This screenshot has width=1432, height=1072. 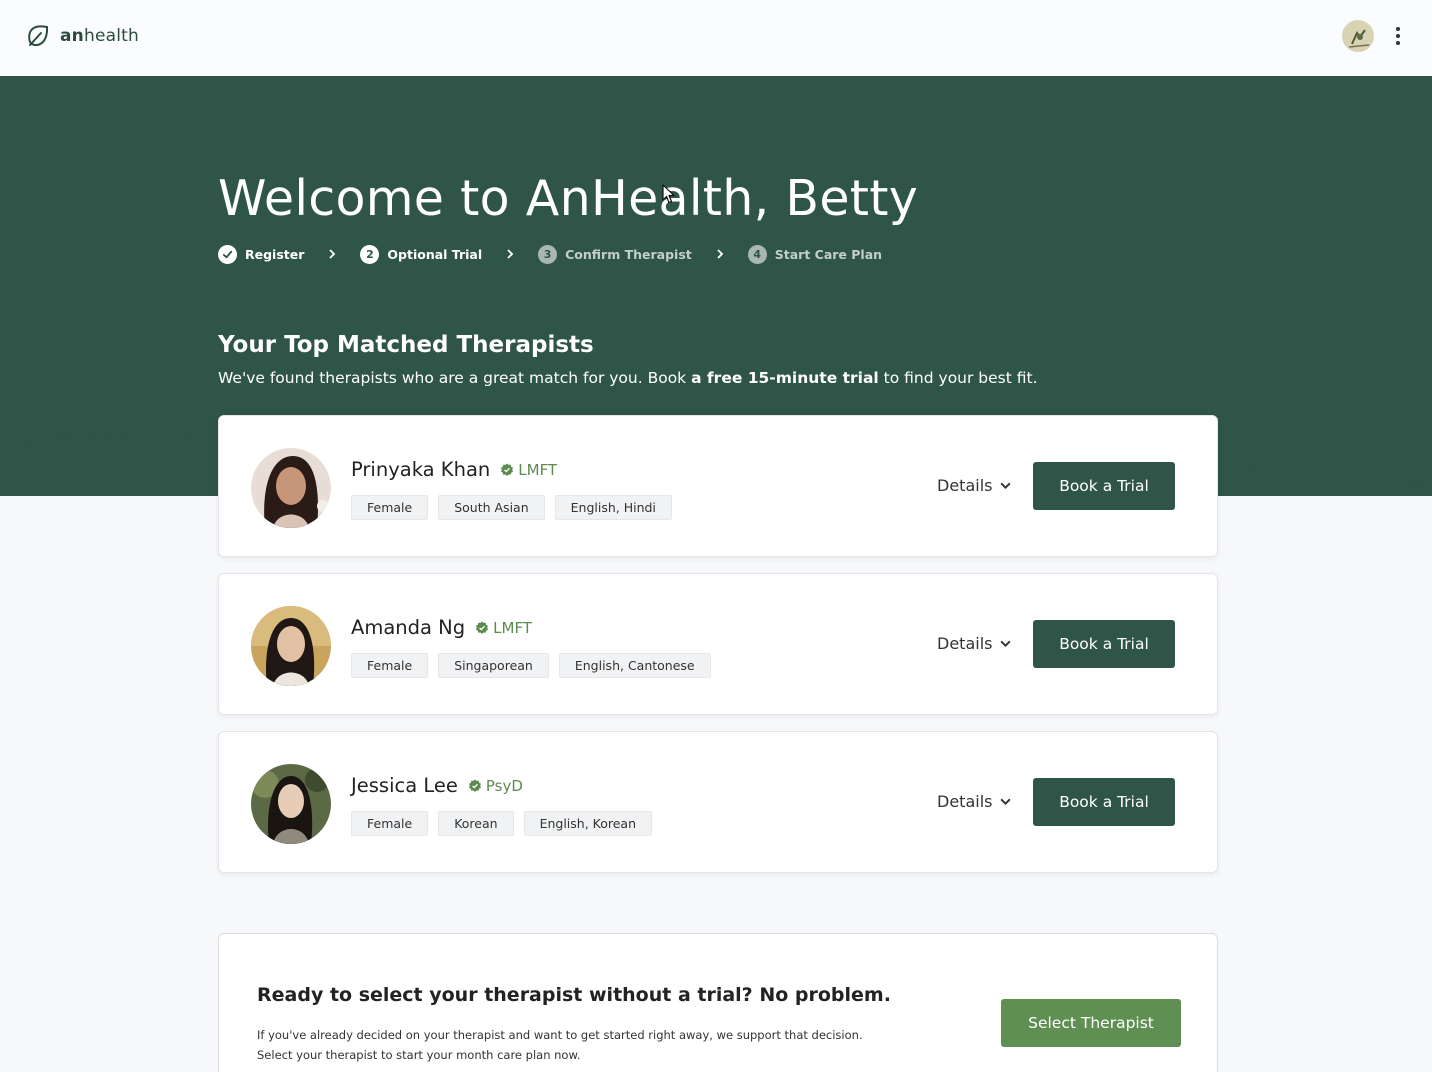 I want to click on check-icon, so click(x=227, y=254).